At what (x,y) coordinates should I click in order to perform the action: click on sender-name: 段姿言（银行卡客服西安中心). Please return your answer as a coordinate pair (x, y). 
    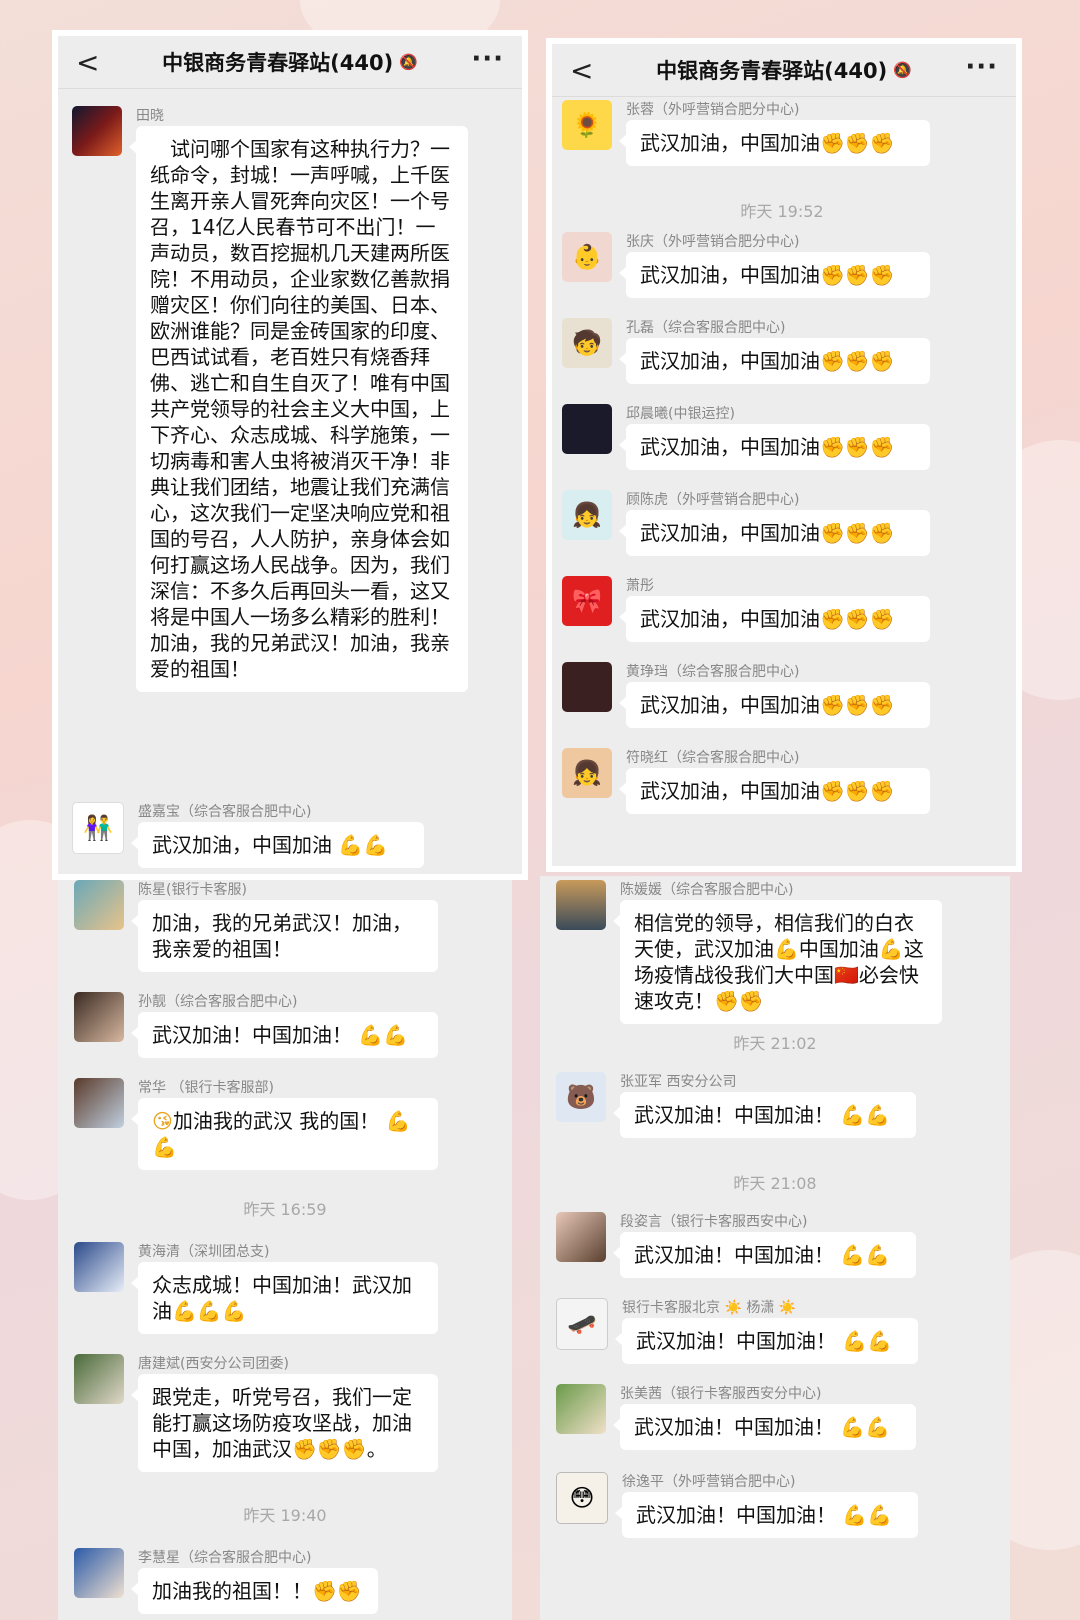
    Looking at the image, I should click on (714, 1222).